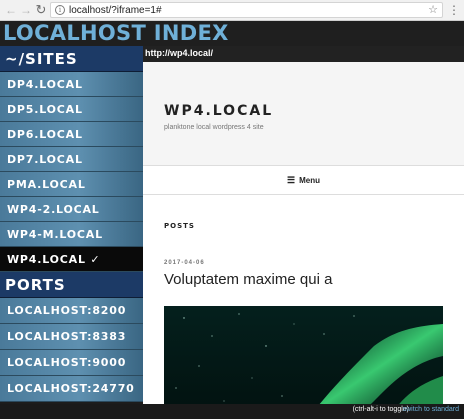 The image size is (464, 419). Describe the element at coordinates (214, 127) in the screenshot. I see `site-description: planktone local wordpress 4 site` at that location.